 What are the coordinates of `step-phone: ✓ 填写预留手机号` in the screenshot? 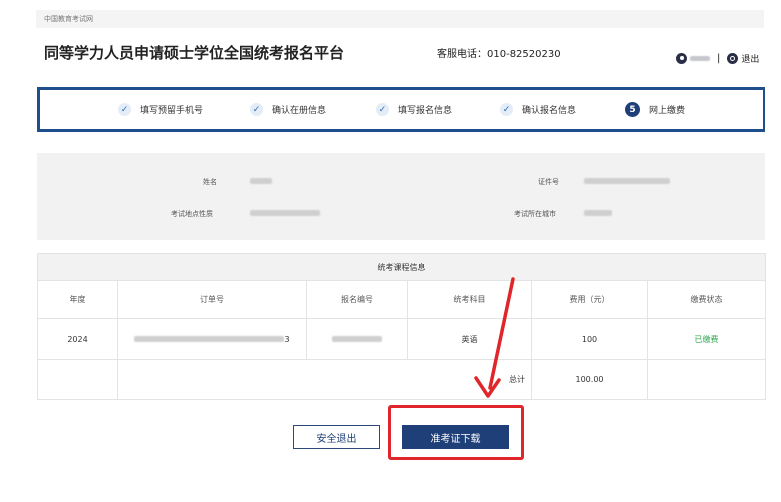 It's located at (160, 109).